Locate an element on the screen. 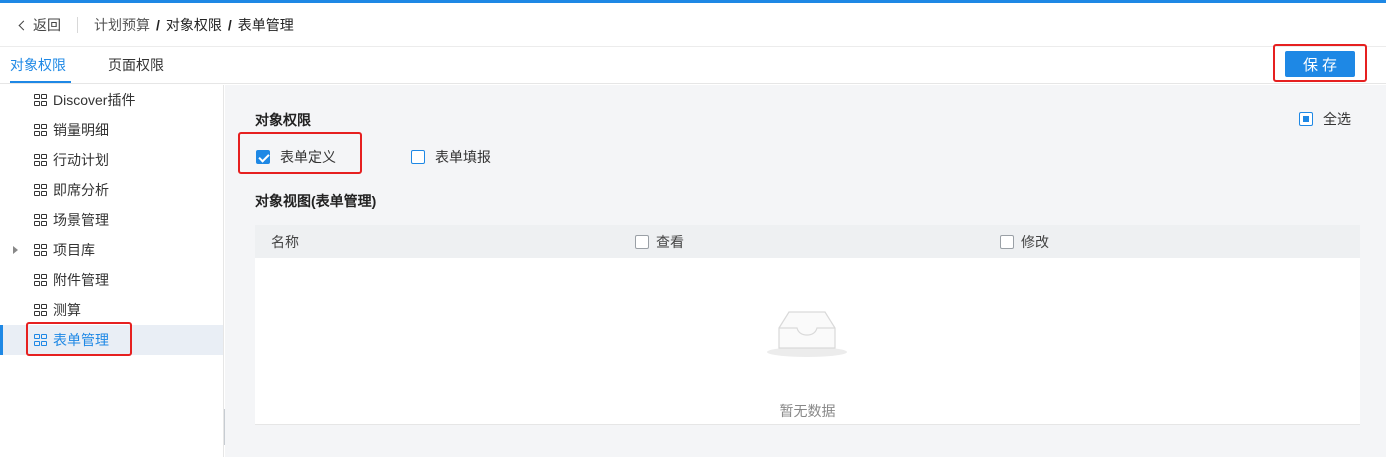  breadcrumb: 计划预算 / 对象权限 / 表单管理 is located at coordinates (194, 25).